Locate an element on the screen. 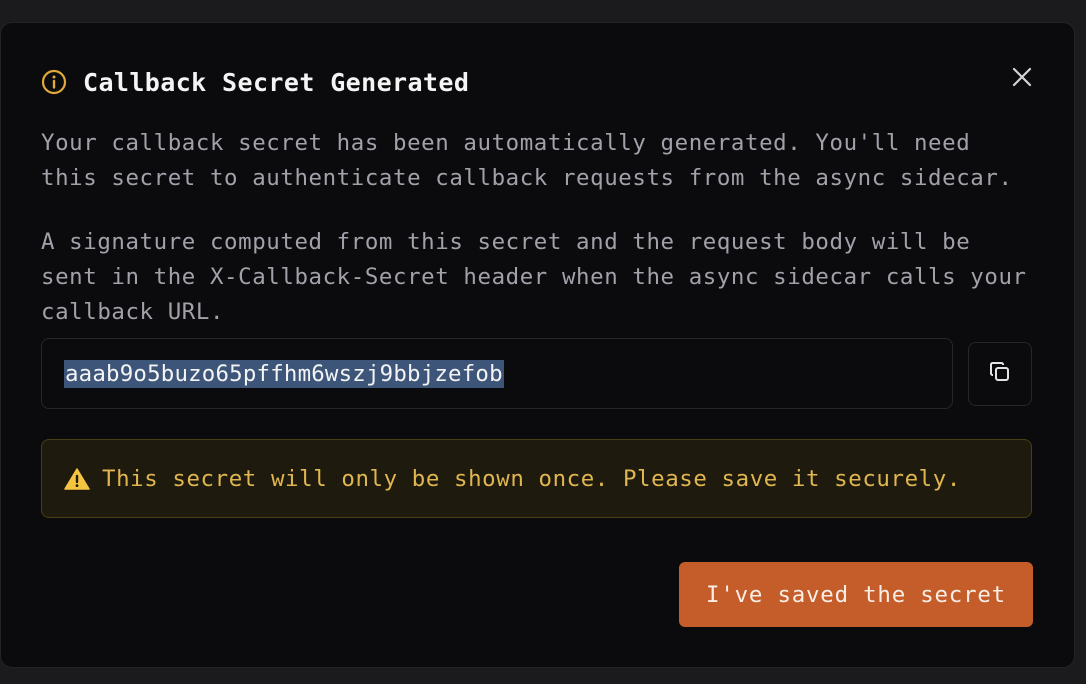  warning-icon is located at coordinates (77, 479).